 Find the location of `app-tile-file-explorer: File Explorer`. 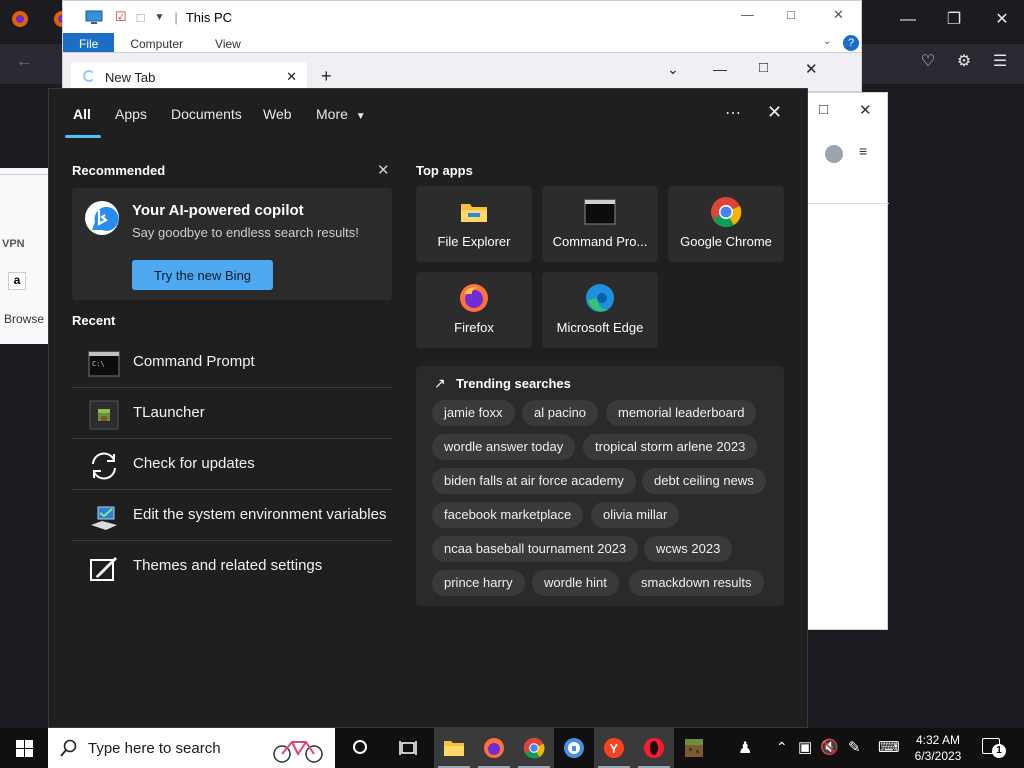

app-tile-file-explorer: File Explorer is located at coordinates (474, 224).